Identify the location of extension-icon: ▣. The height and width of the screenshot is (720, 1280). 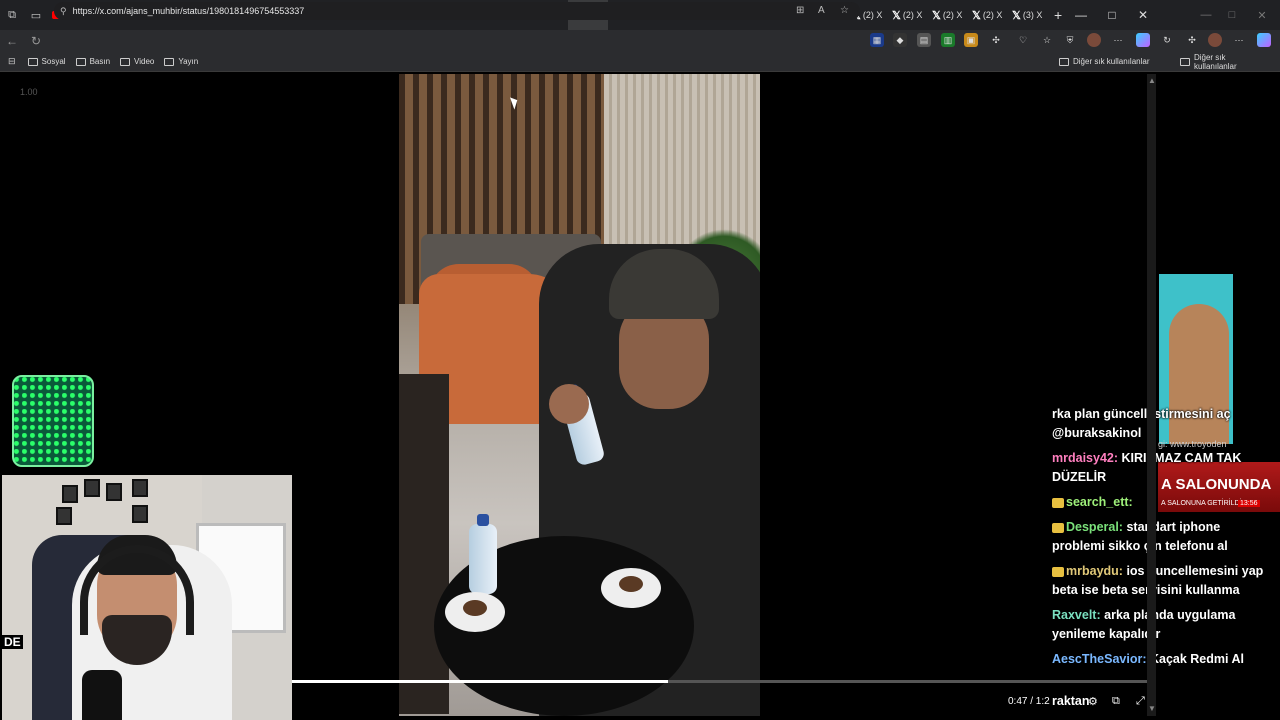
(971, 40).